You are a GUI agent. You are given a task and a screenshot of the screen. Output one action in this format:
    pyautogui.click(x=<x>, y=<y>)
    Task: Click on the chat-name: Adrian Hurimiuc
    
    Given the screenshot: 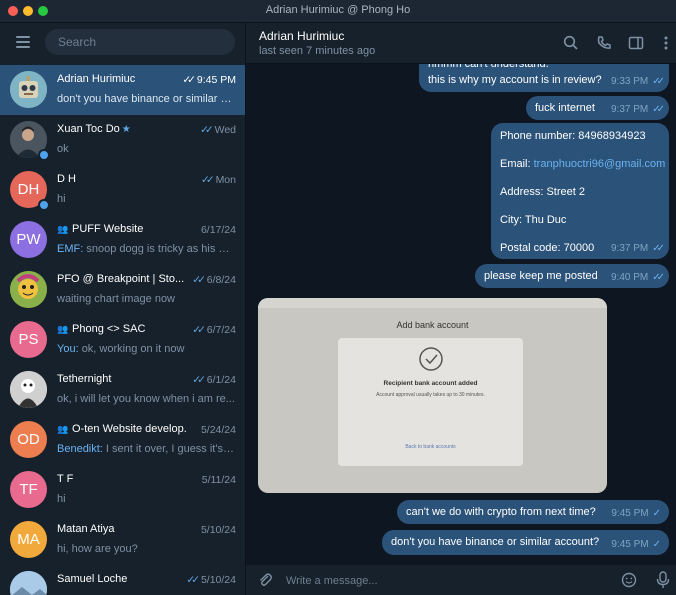 What is the action you would take?
    pyautogui.click(x=96, y=79)
    